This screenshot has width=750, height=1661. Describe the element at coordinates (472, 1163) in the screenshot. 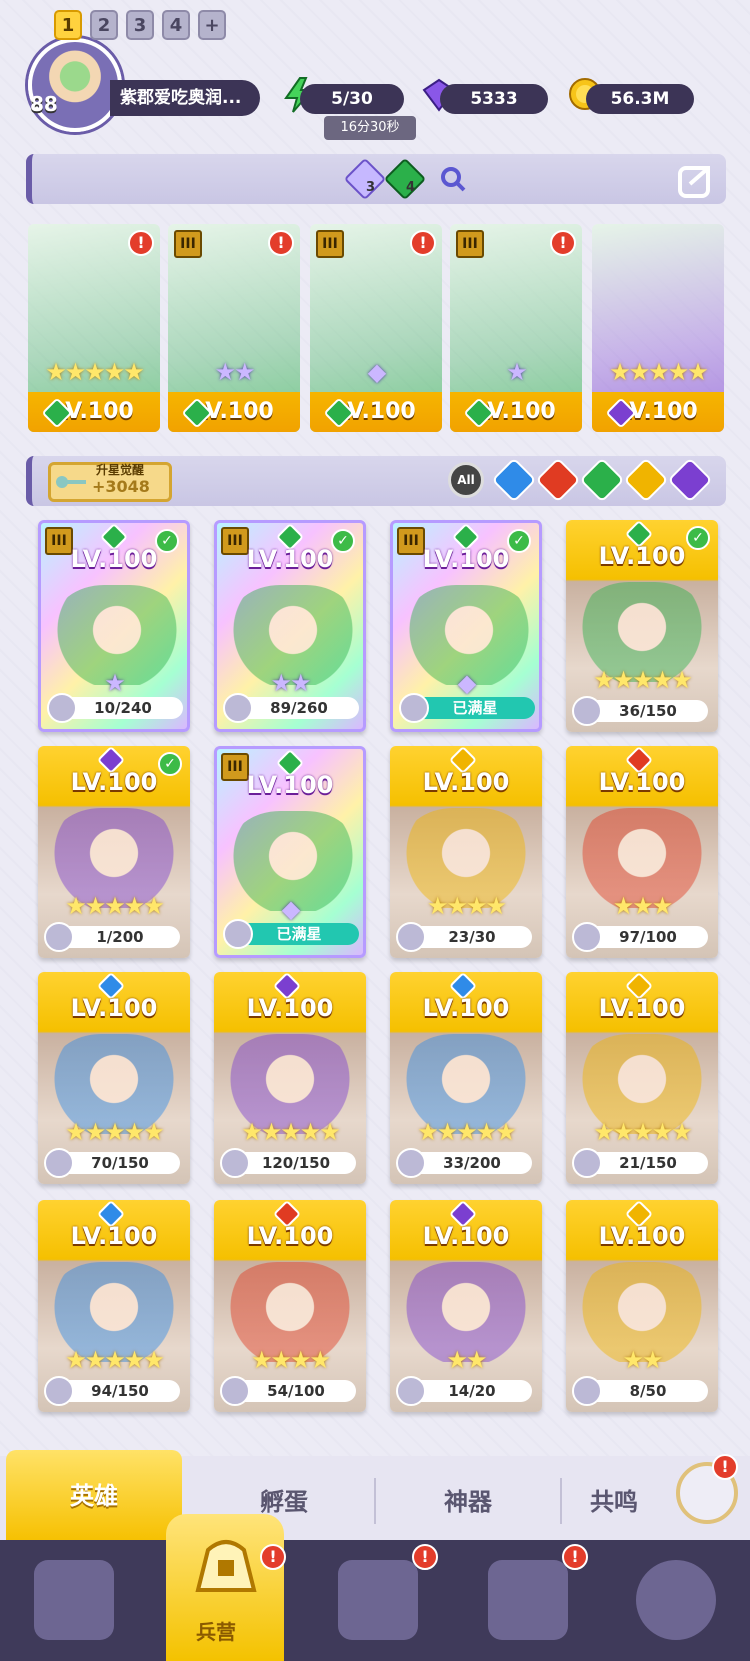

I see `hero-progress-text: 33/200` at that location.